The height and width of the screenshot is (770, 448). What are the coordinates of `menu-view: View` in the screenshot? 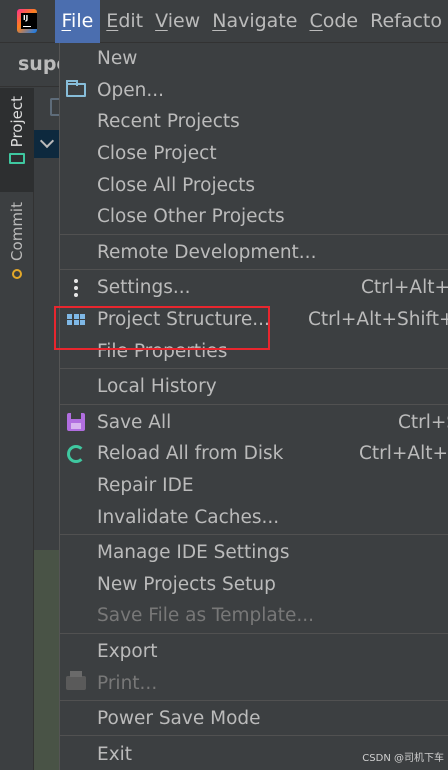 It's located at (177, 21).